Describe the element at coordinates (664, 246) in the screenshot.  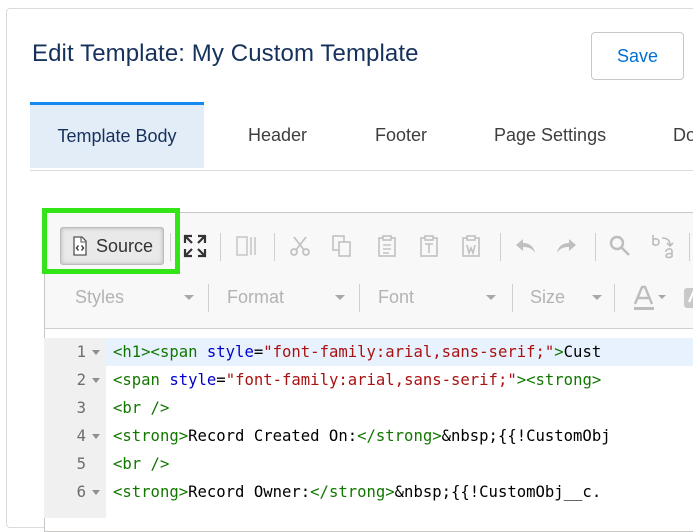
I see `replace-icon` at that location.